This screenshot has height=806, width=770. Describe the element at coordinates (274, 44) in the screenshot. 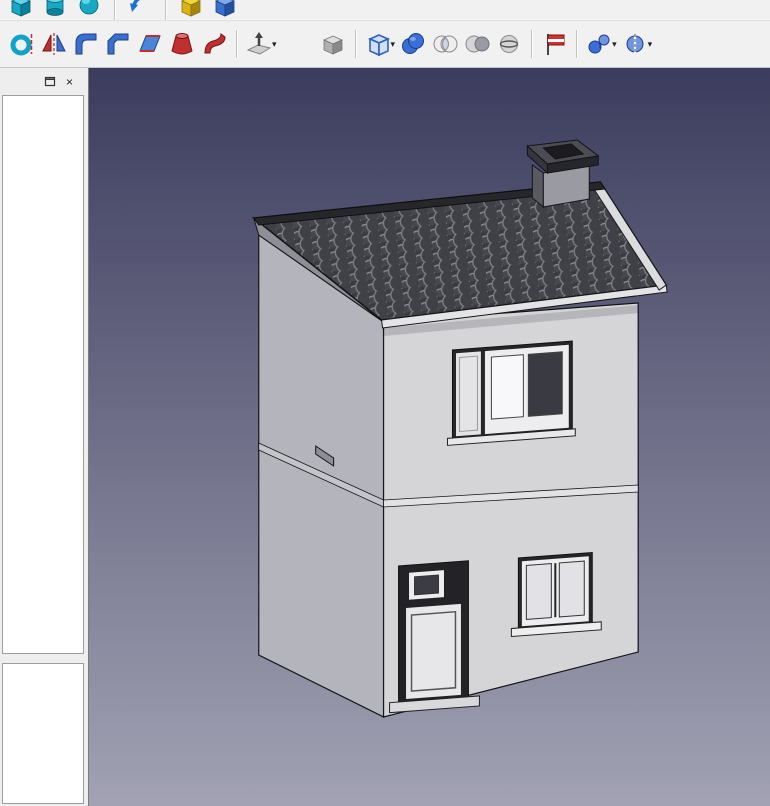

I see `extrude-dropdown-caret: ▾` at that location.